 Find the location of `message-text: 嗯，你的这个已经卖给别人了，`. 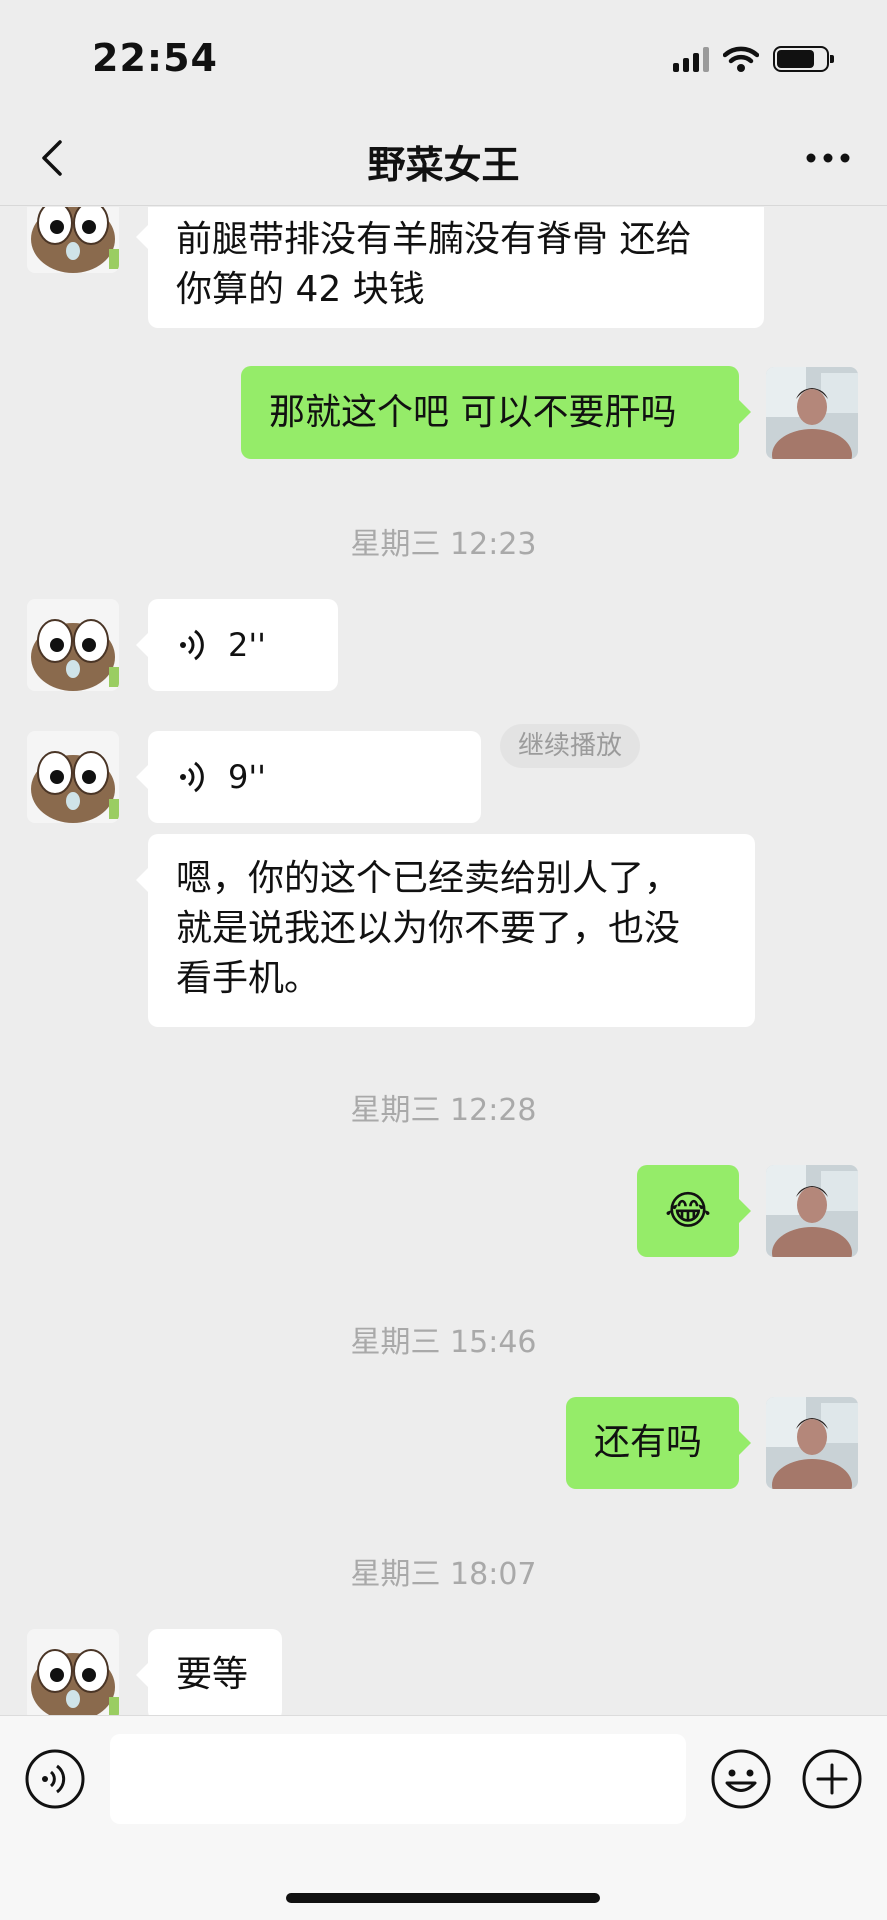

message-text: 嗯，你的这个已经卖给别人了， is located at coordinates (428, 878).